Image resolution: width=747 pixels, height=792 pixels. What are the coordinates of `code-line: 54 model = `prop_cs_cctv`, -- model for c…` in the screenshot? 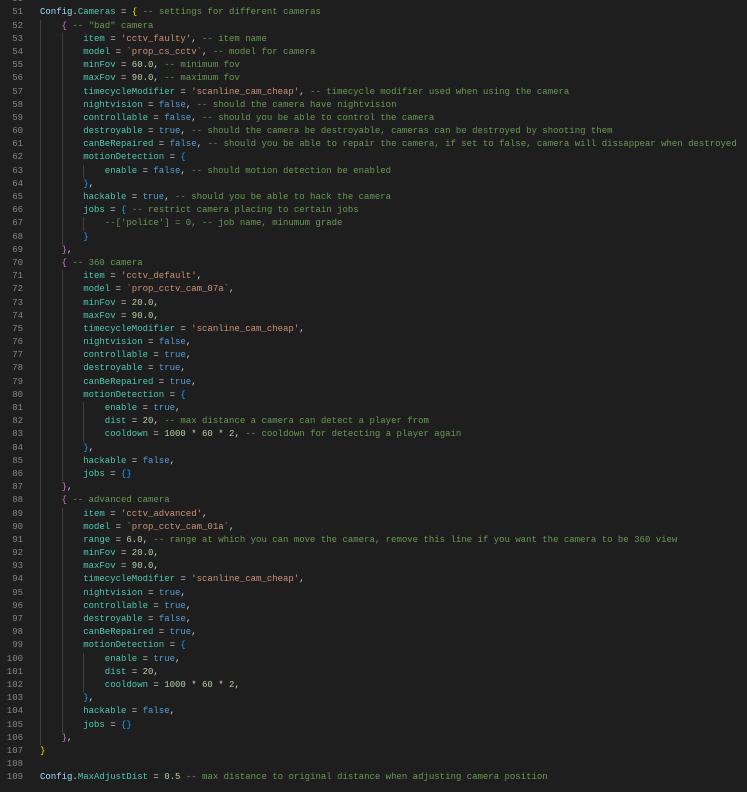 It's located at (373, 52).